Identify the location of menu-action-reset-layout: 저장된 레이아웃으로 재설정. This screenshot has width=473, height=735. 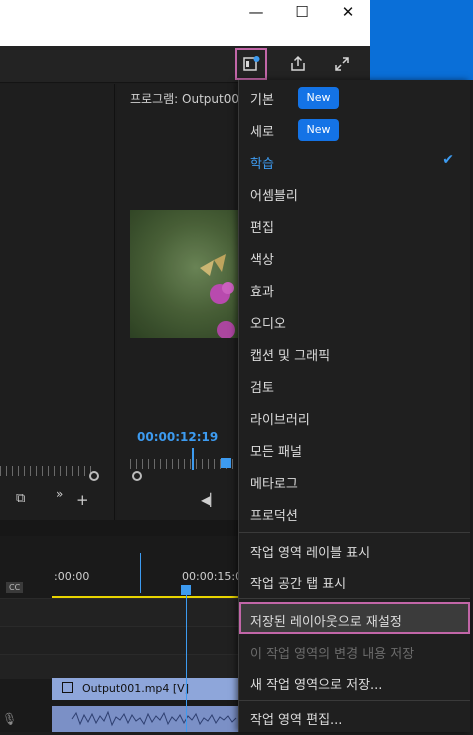
(354, 618).